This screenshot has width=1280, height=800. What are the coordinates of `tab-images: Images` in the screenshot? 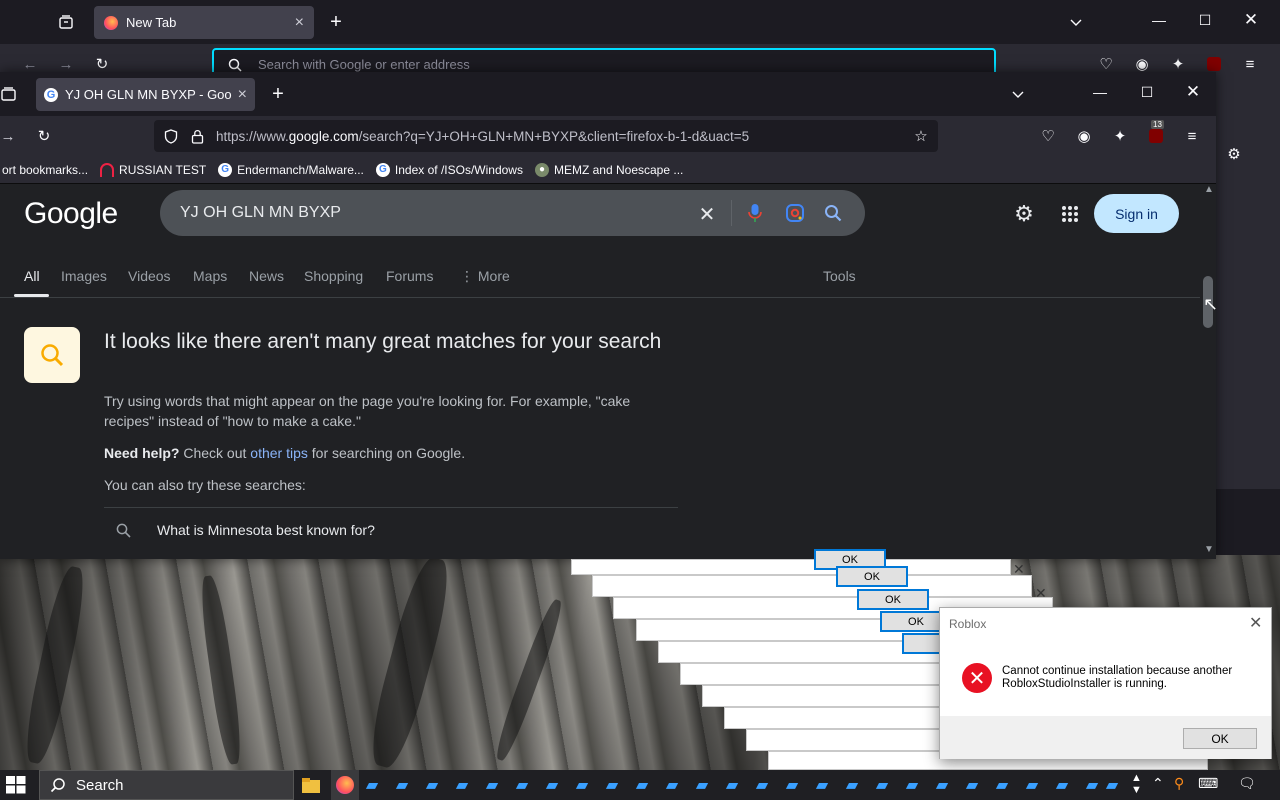 It's located at (84, 276).